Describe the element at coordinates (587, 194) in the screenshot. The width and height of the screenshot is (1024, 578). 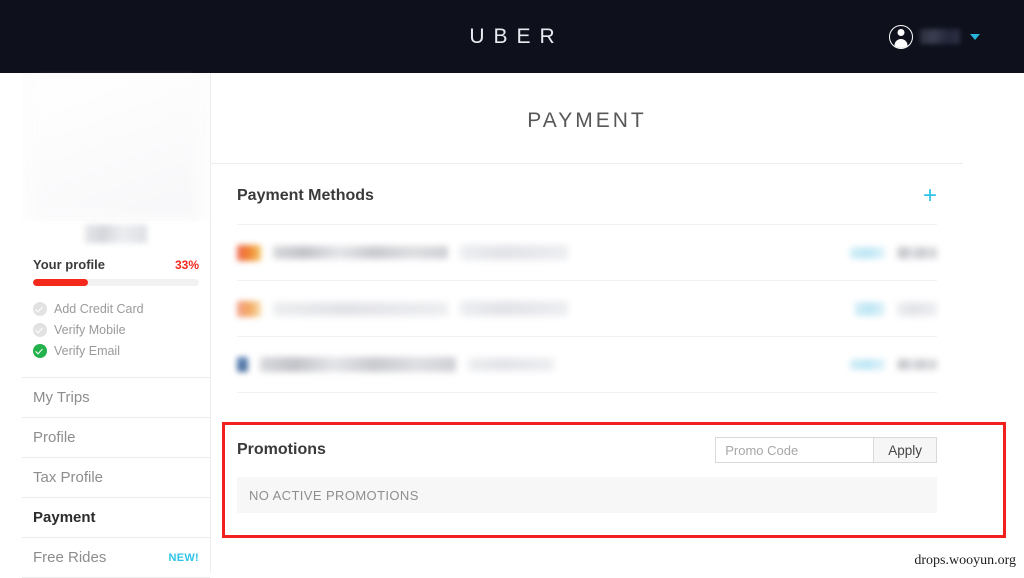
I see `payment-methods-header: Payment Methods +` at that location.